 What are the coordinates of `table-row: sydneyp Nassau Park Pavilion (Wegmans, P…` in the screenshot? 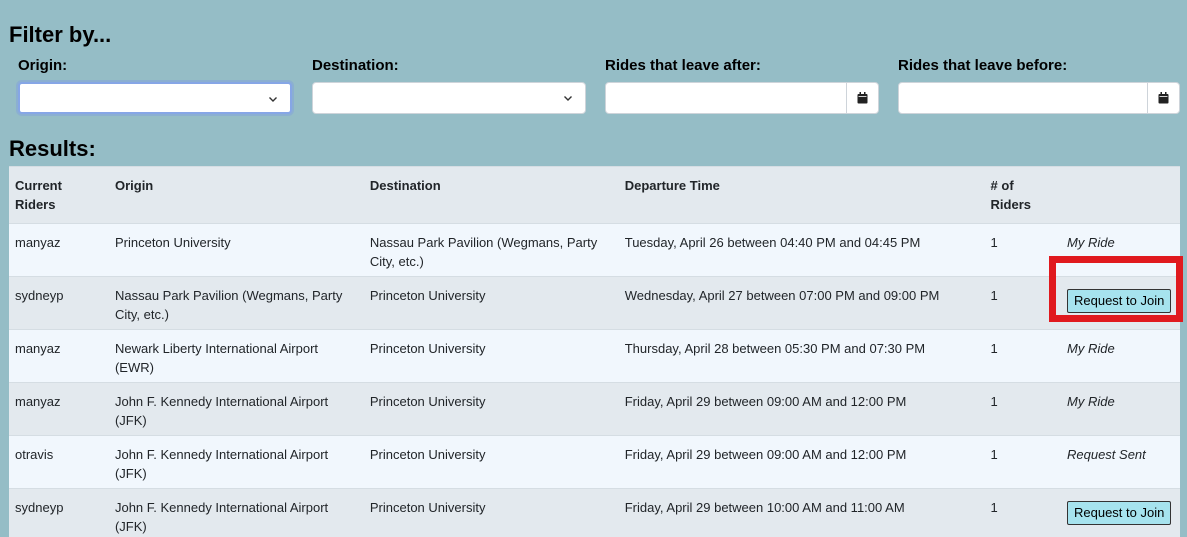 It's located at (594, 303).